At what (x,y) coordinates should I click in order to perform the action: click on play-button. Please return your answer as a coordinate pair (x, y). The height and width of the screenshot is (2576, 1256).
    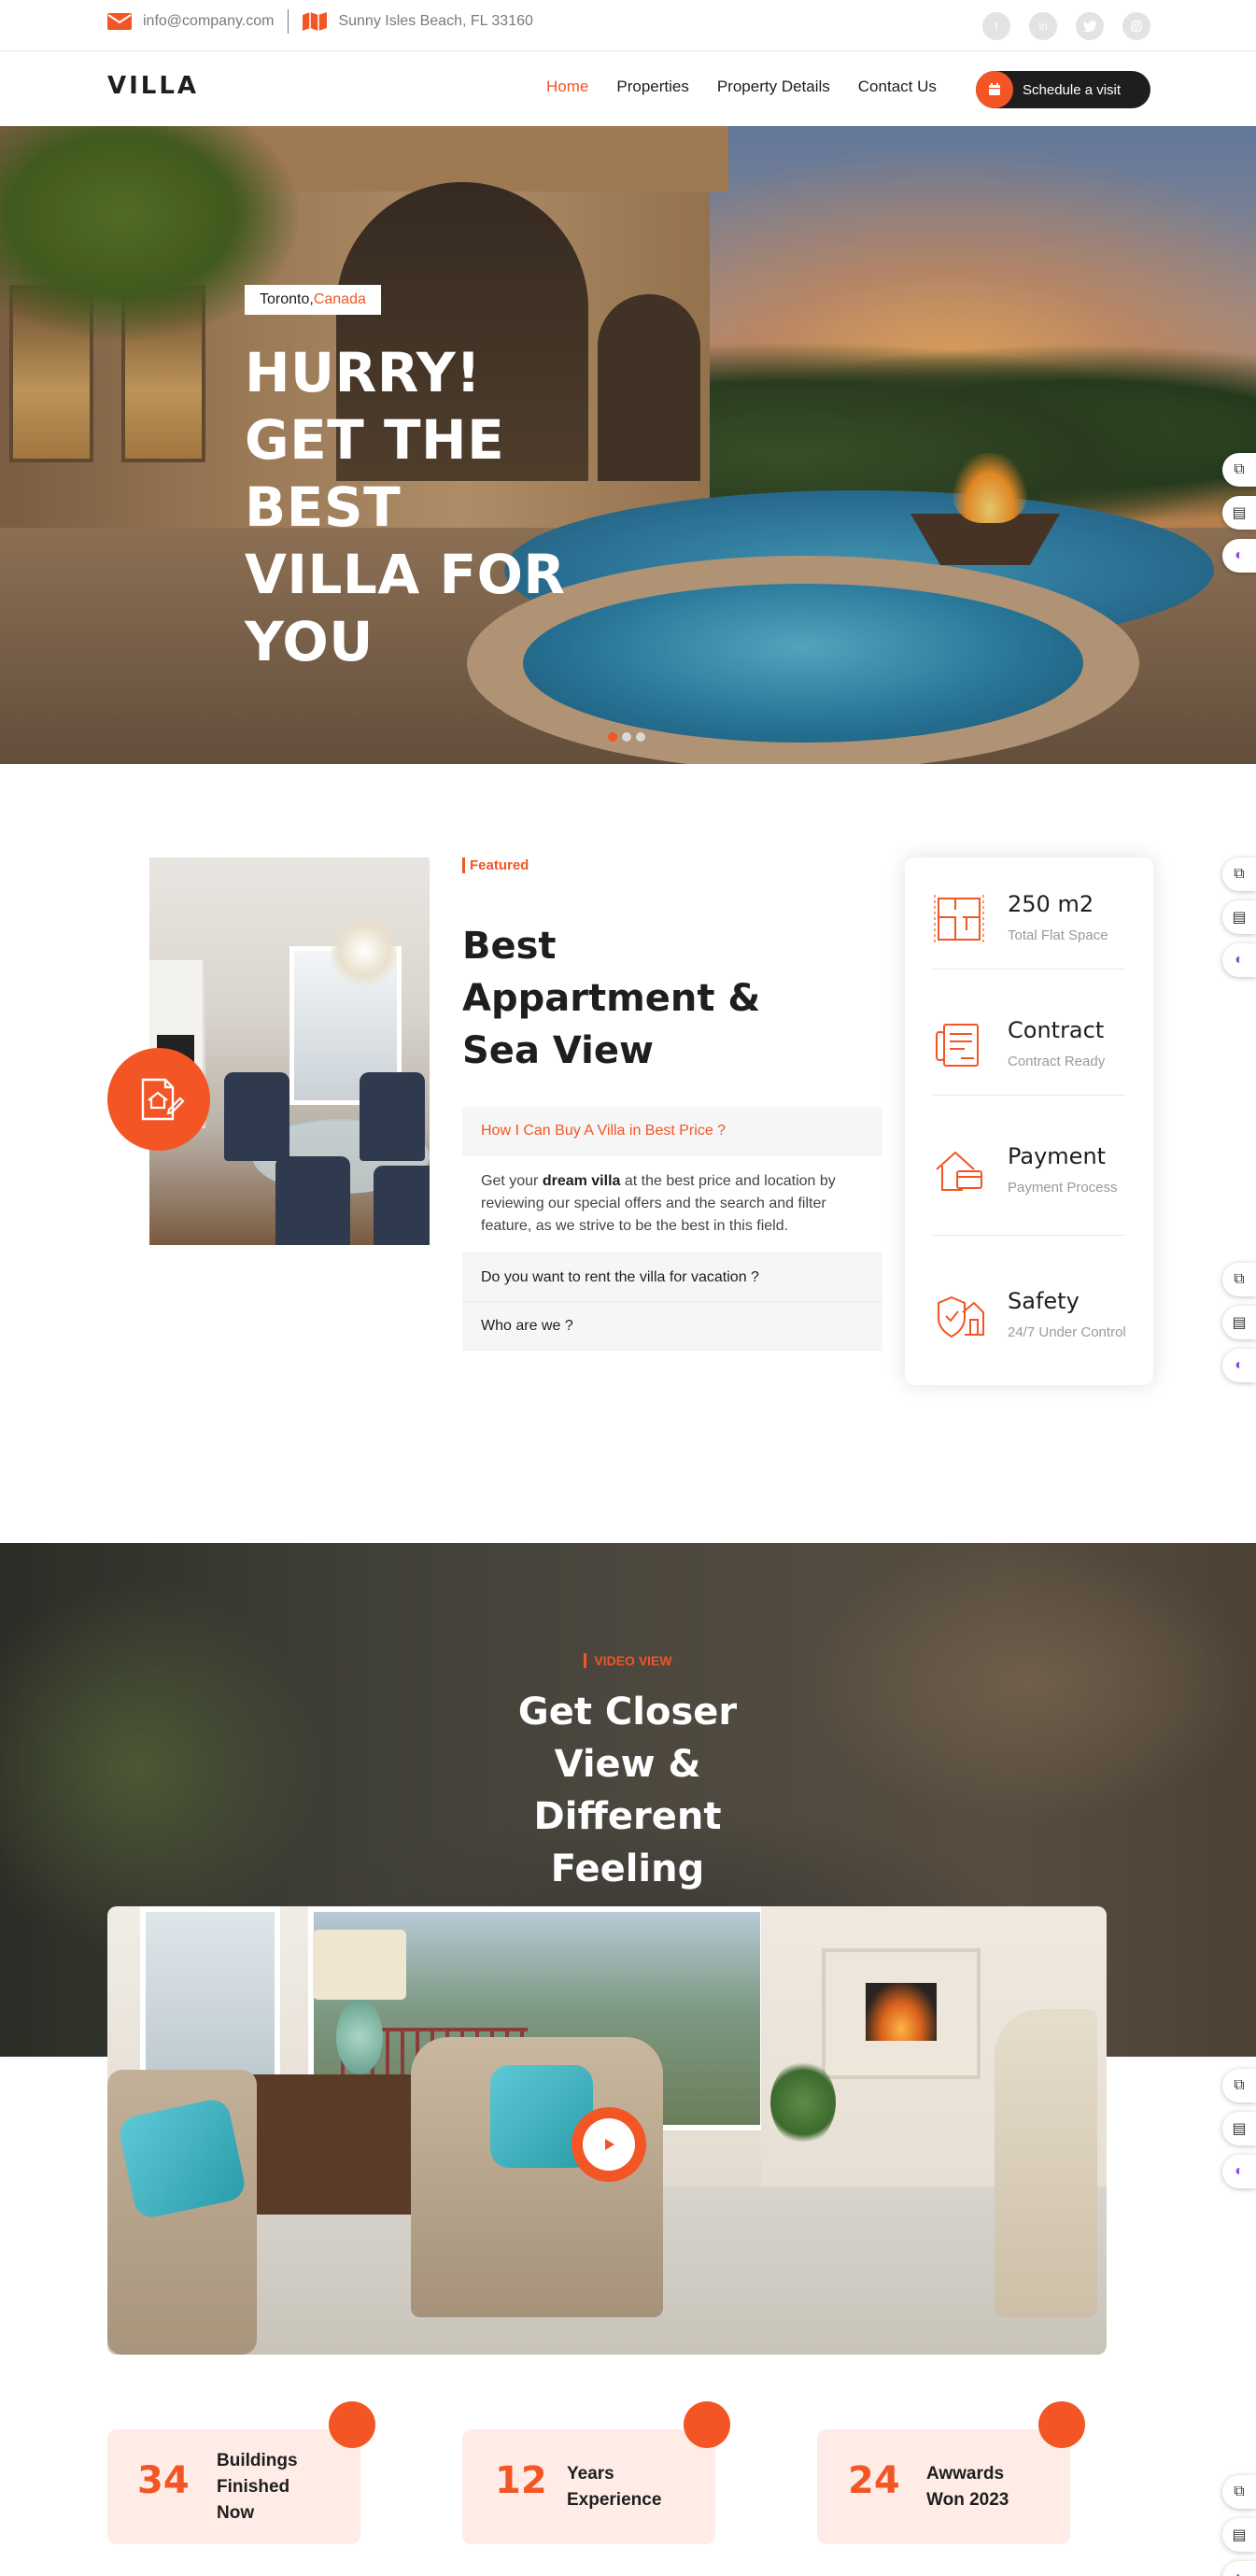
    Looking at the image, I should click on (609, 2144).